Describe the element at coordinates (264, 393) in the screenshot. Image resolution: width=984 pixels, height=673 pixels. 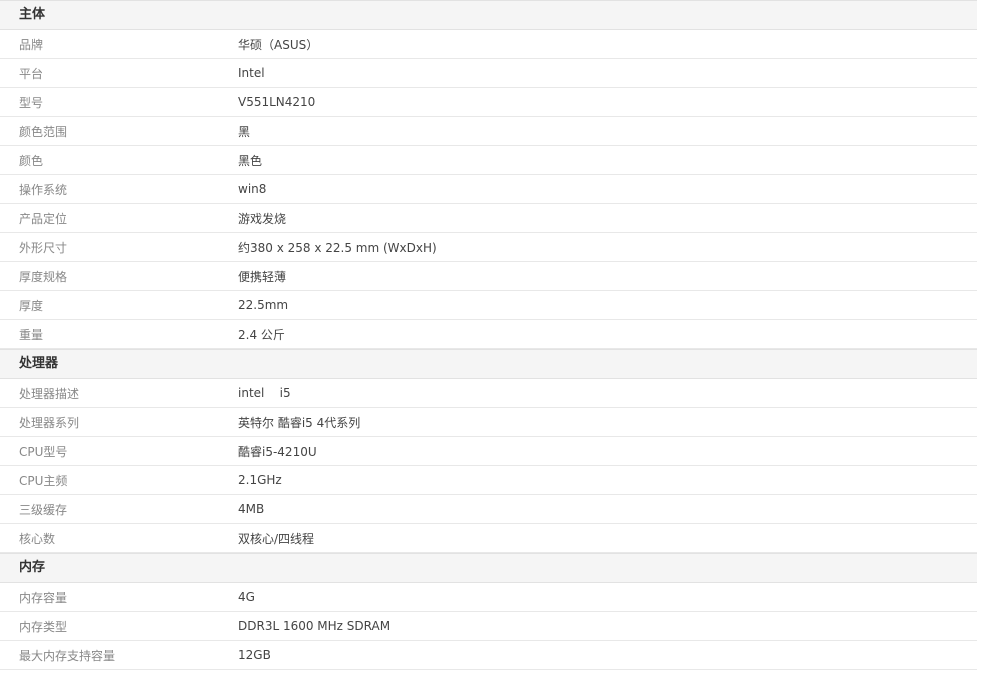
I see `spec-value: intel i5` at that location.